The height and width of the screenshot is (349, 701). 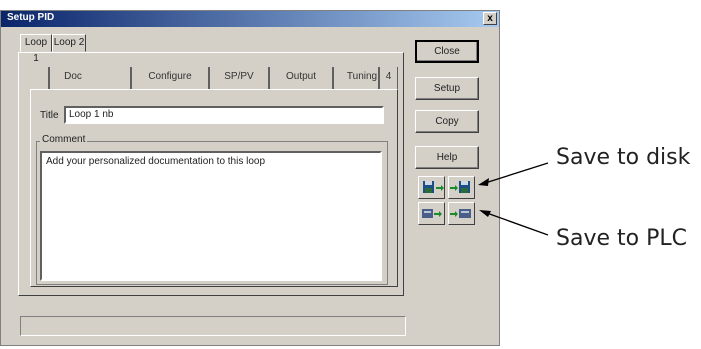 What do you see at coordinates (621, 238) in the screenshot?
I see `annotation-save-to-plc: Save to PLC` at bounding box center [621, 238].